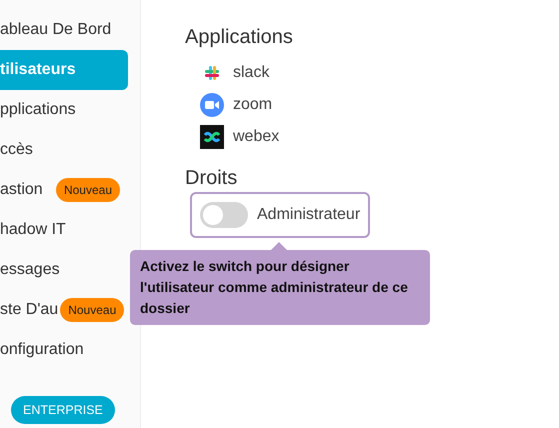 This screenshot has height=428, width=559. Describe the element at coordinates (21, 190) in the screenshot. I see `sidebar-item-label: astion` at that location.